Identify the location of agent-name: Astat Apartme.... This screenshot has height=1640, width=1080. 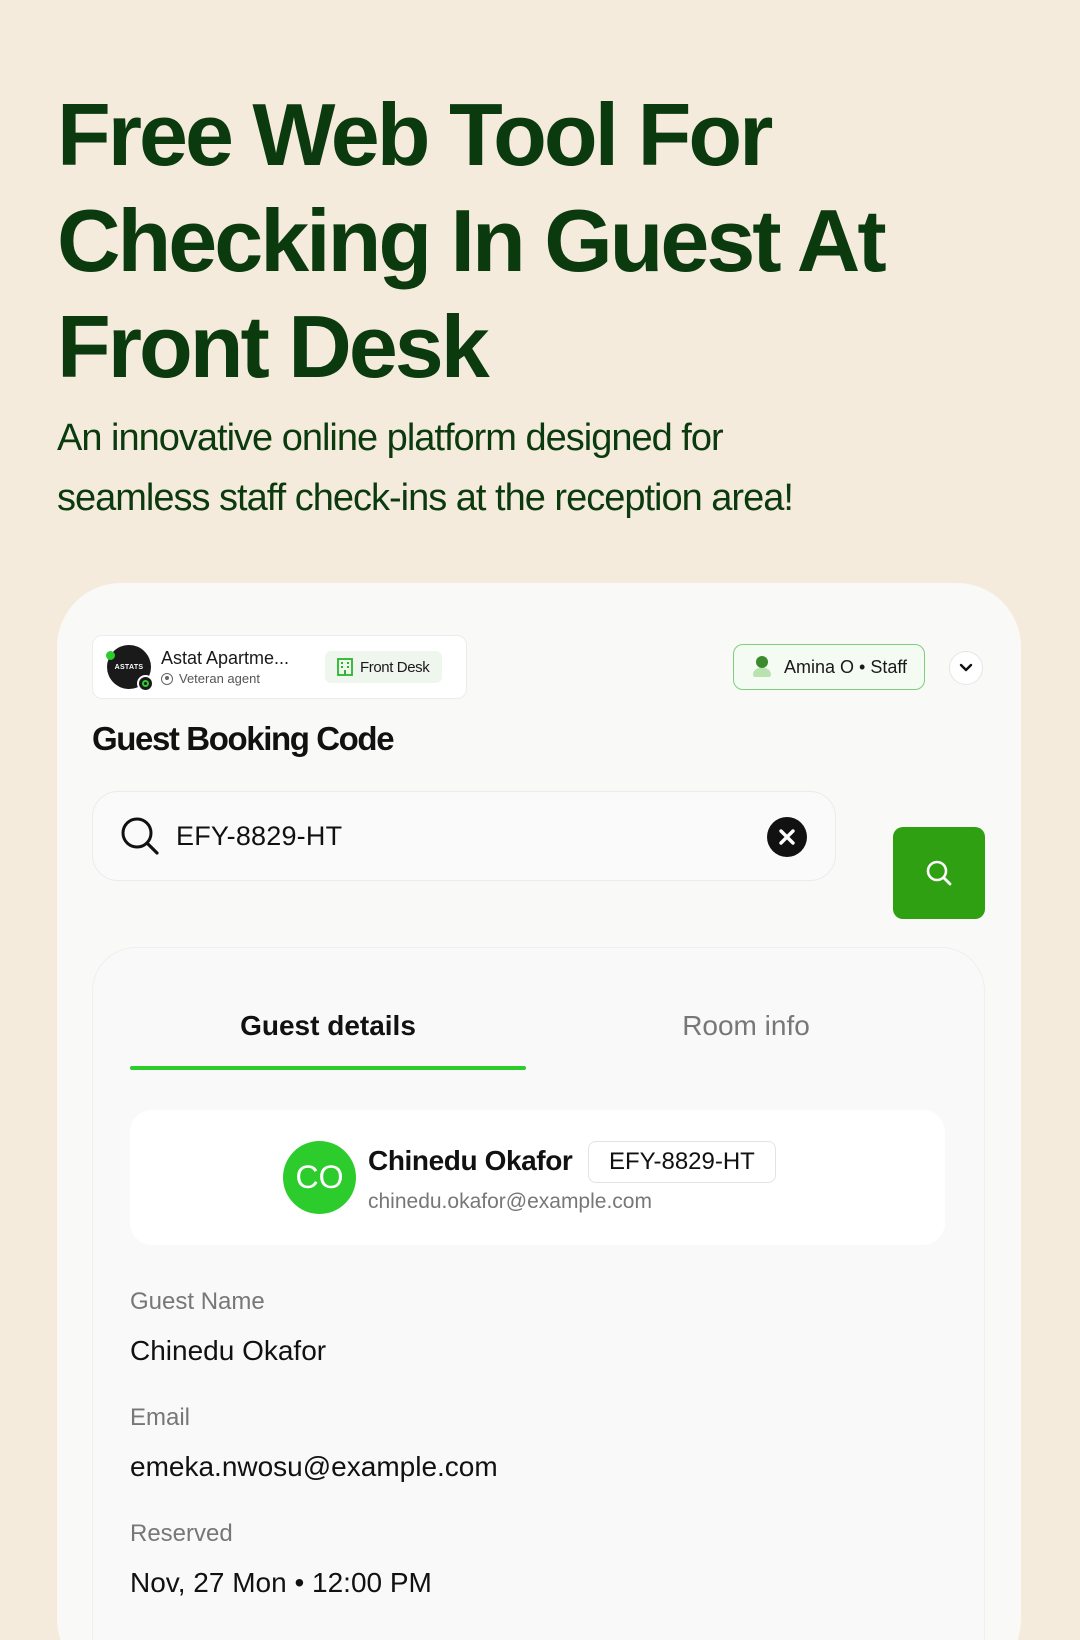
(225, 658).